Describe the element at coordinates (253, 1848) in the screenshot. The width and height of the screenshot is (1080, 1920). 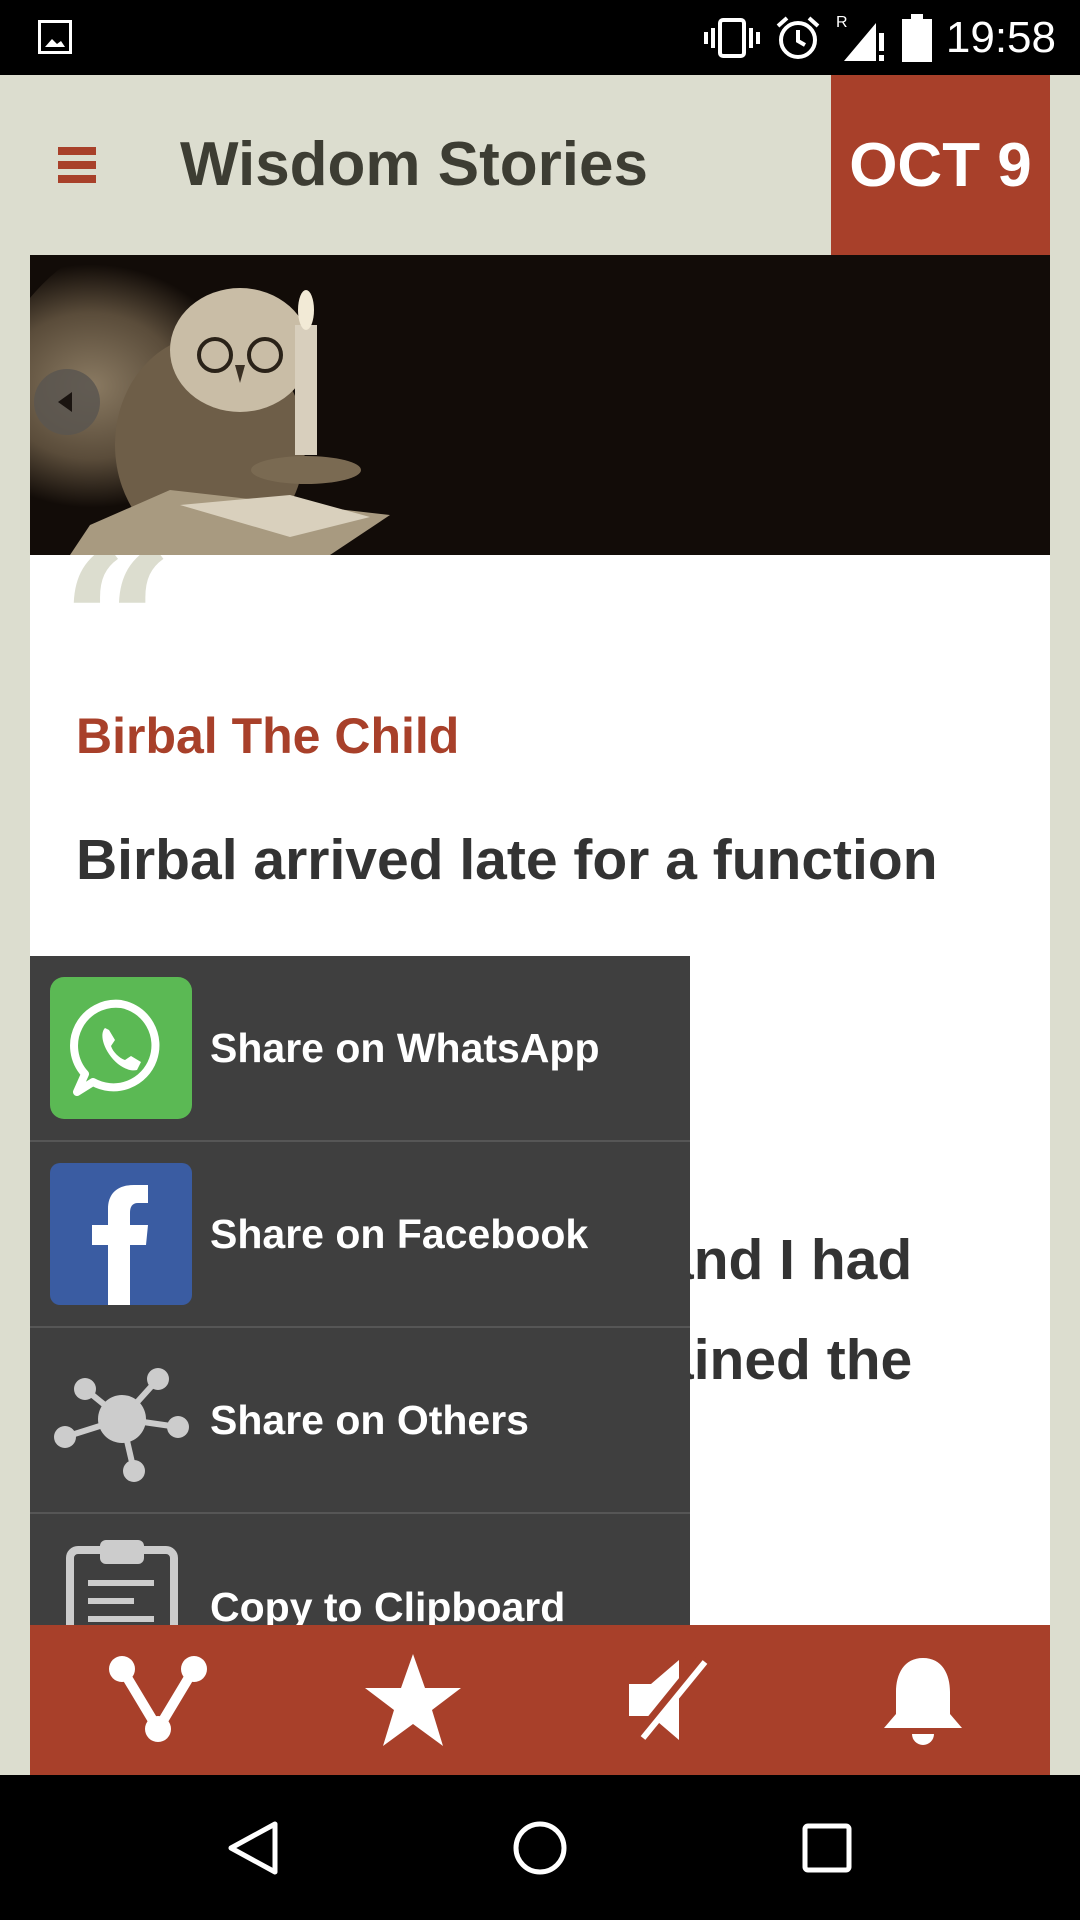
I see `back-icon` at that location.